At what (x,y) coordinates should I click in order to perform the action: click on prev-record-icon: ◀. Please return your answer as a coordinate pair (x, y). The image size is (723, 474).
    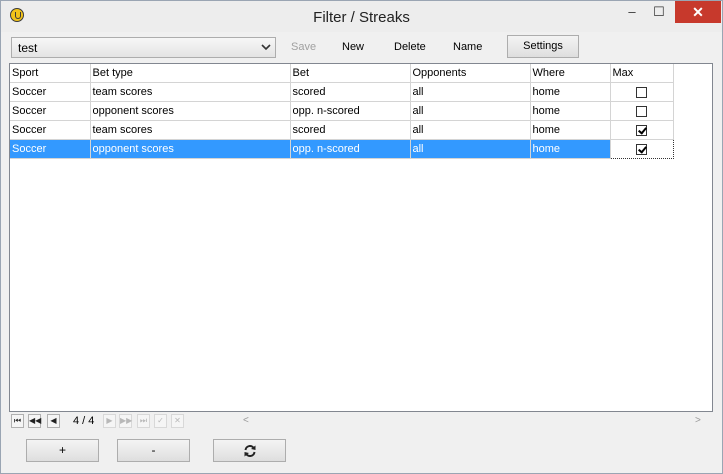
    Looking at the image, I should click on (53, 421).